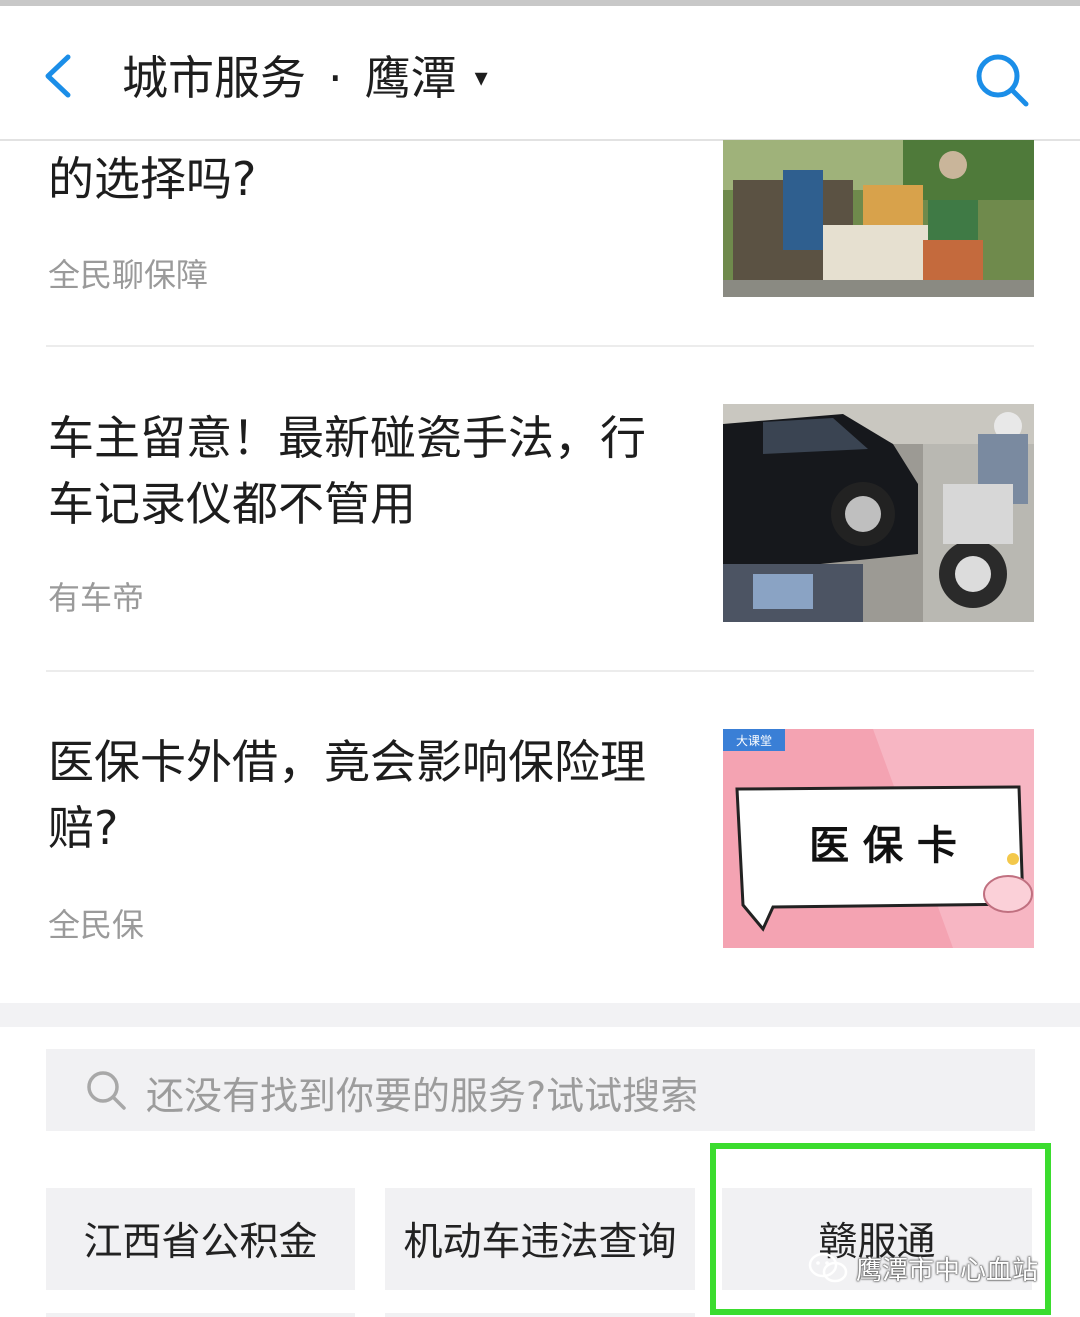 The image size is (1080, 1317). What do you see at coordinates (152, 179) in the screenshot?
I see `news-title: 的选择吗?` at bounding box center [152, 179].